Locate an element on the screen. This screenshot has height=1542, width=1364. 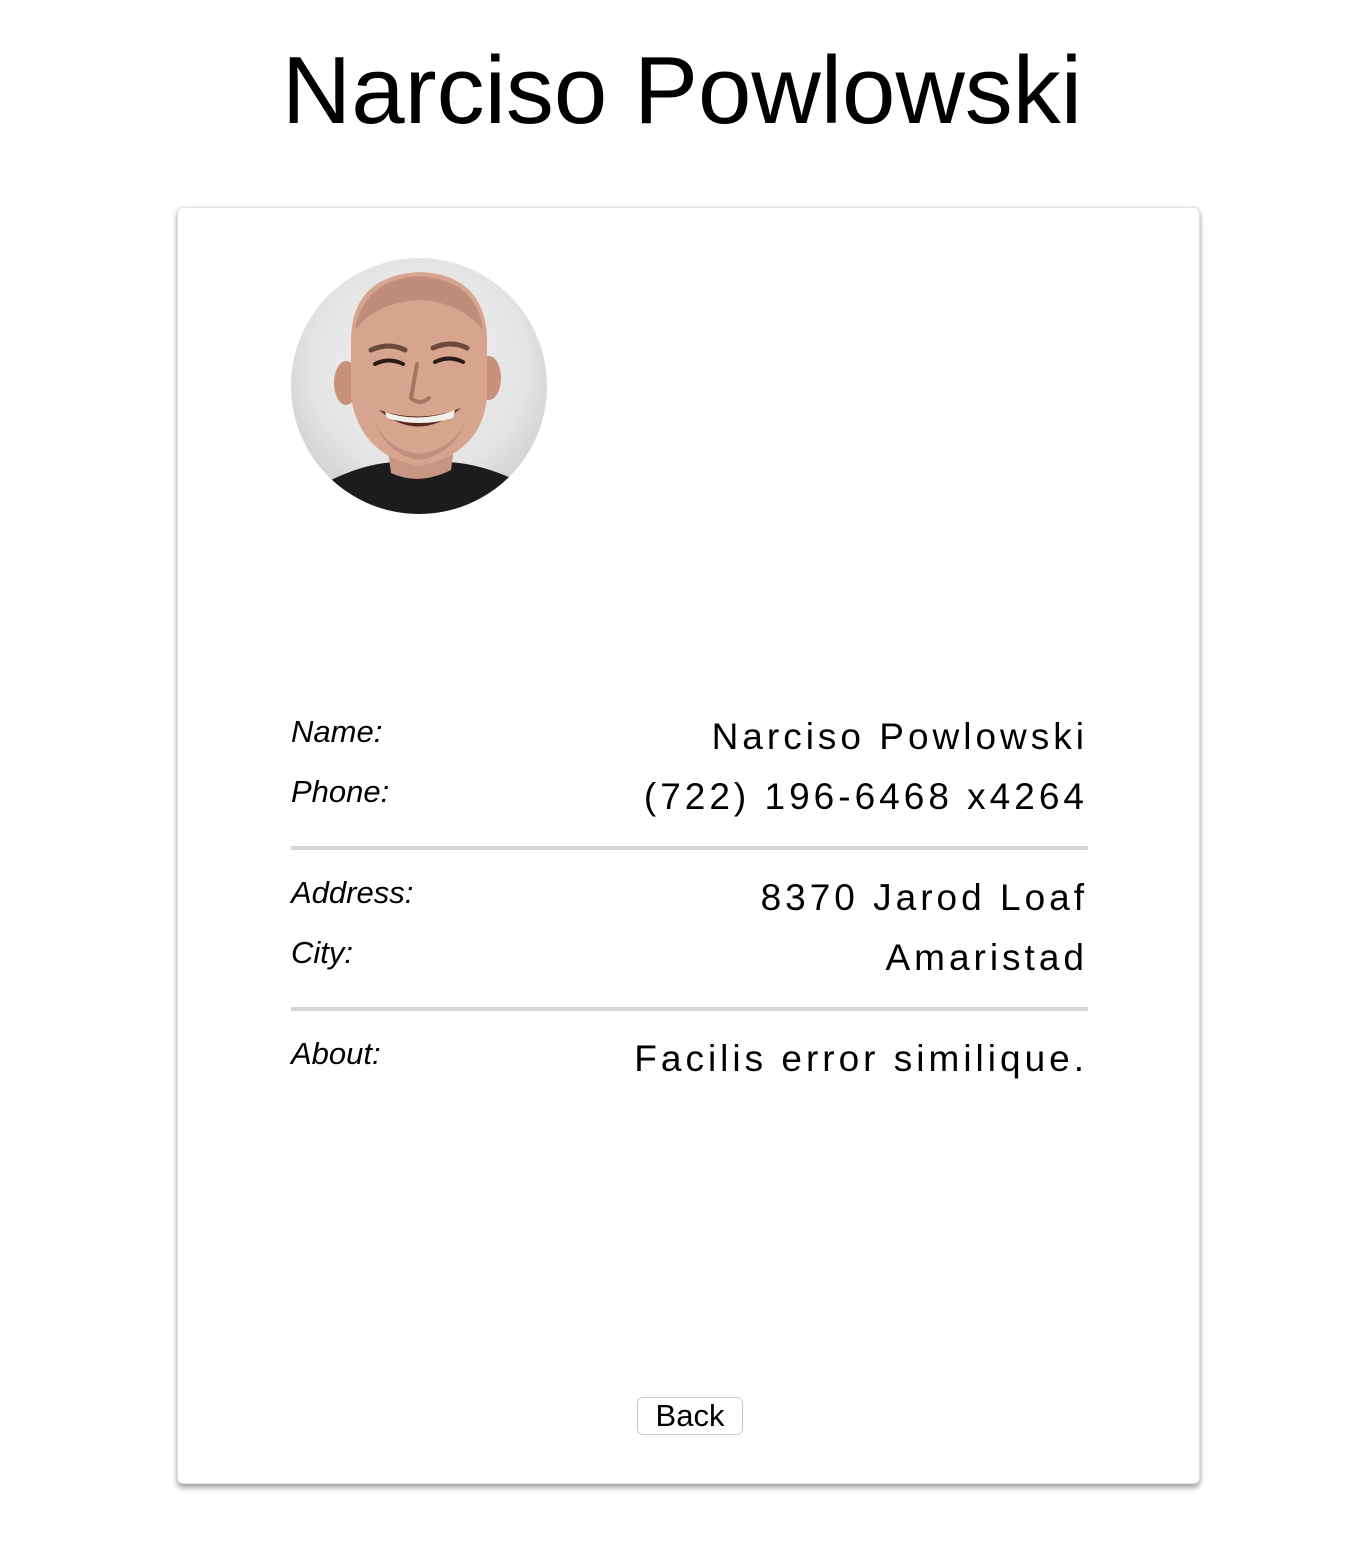
address-row: Address: 8370 Jarod Loaf is located at coordinates (689, 903).